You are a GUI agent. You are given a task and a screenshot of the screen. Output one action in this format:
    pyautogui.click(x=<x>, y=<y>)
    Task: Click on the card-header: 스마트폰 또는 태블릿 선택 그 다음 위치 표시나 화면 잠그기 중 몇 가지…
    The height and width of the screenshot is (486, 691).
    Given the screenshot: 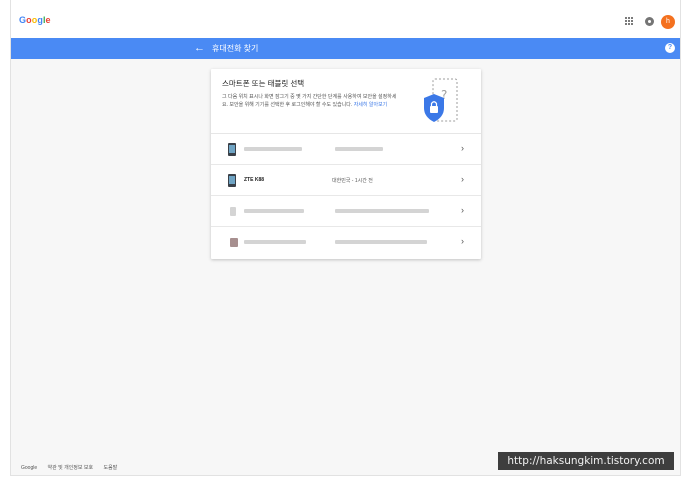 What is the action you would take?
    pyautogui.click(x=346, y=101)
    